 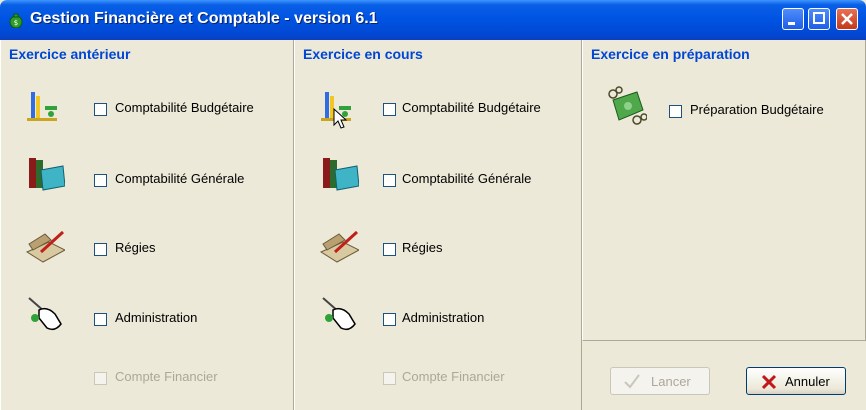 I want to click on close-icon, so click(x=847, y=19).